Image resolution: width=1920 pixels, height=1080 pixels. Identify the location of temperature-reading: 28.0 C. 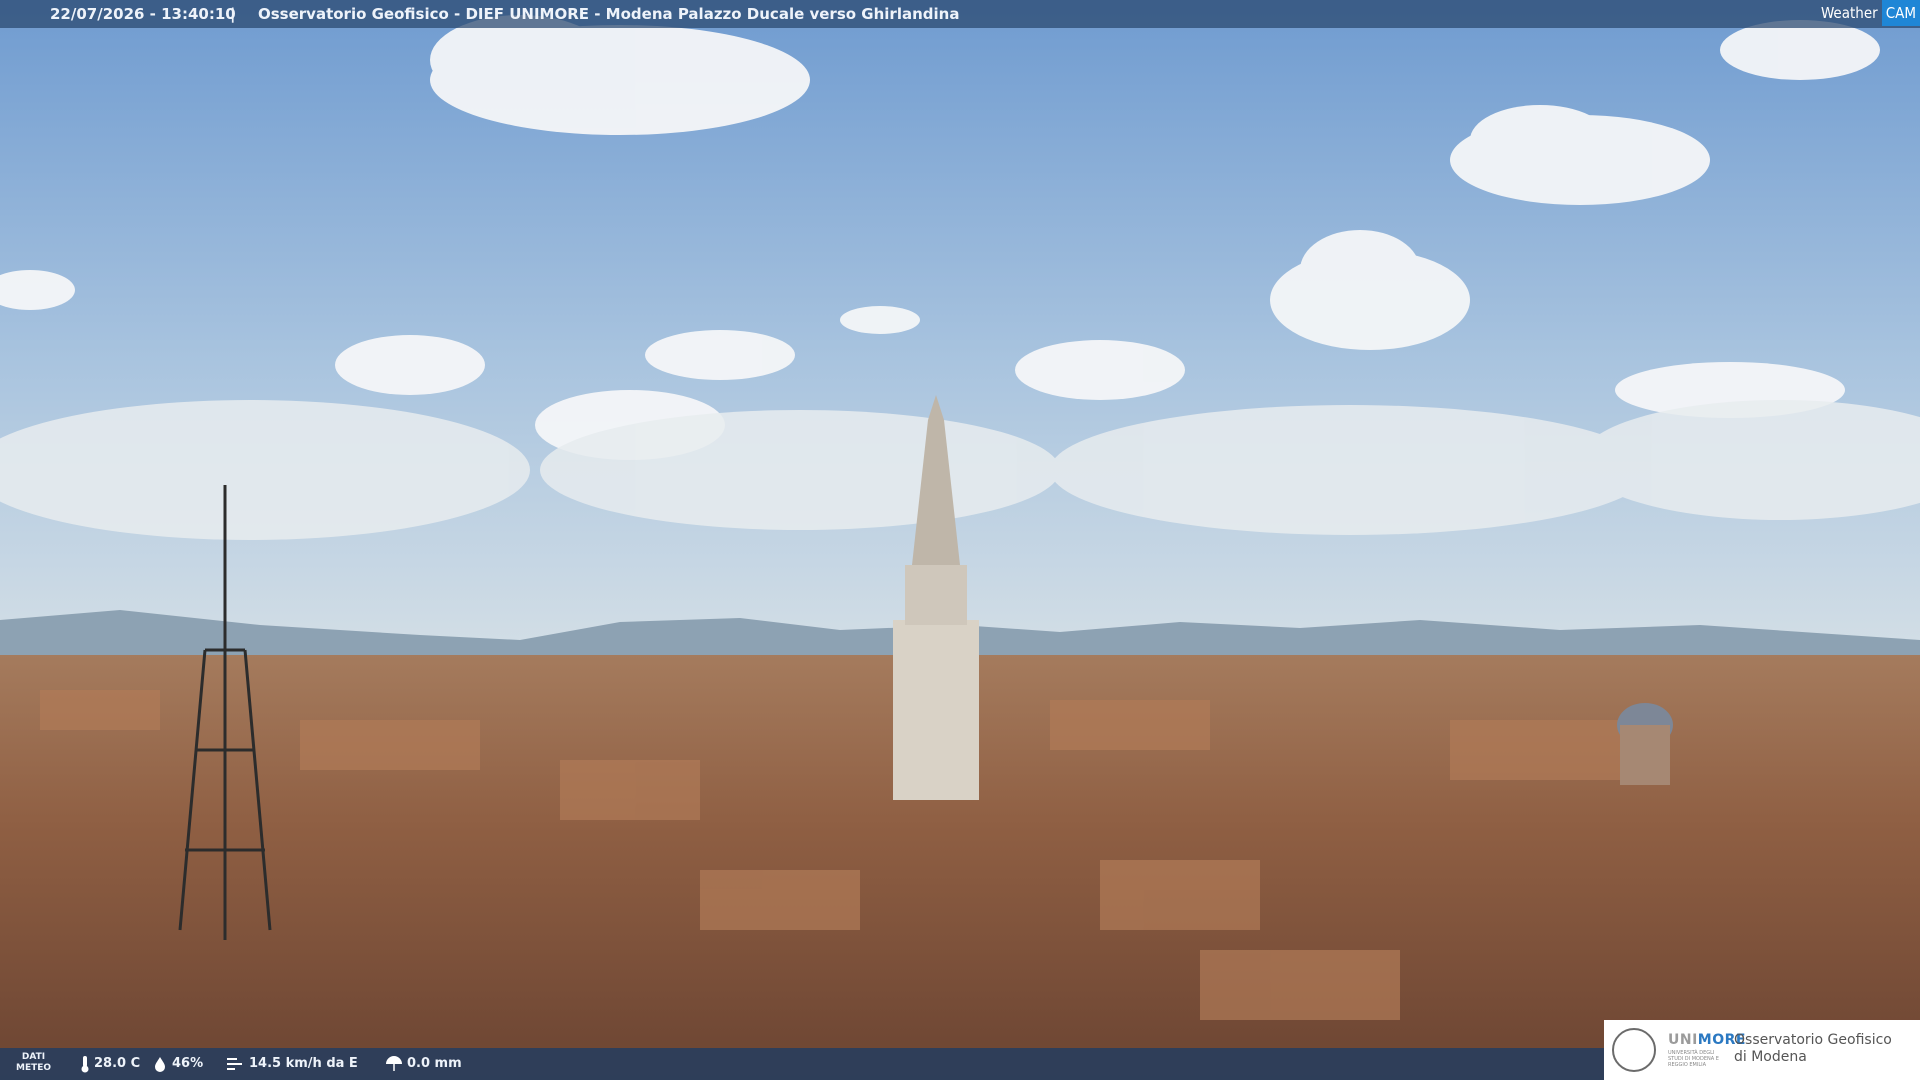
(110, 1064).